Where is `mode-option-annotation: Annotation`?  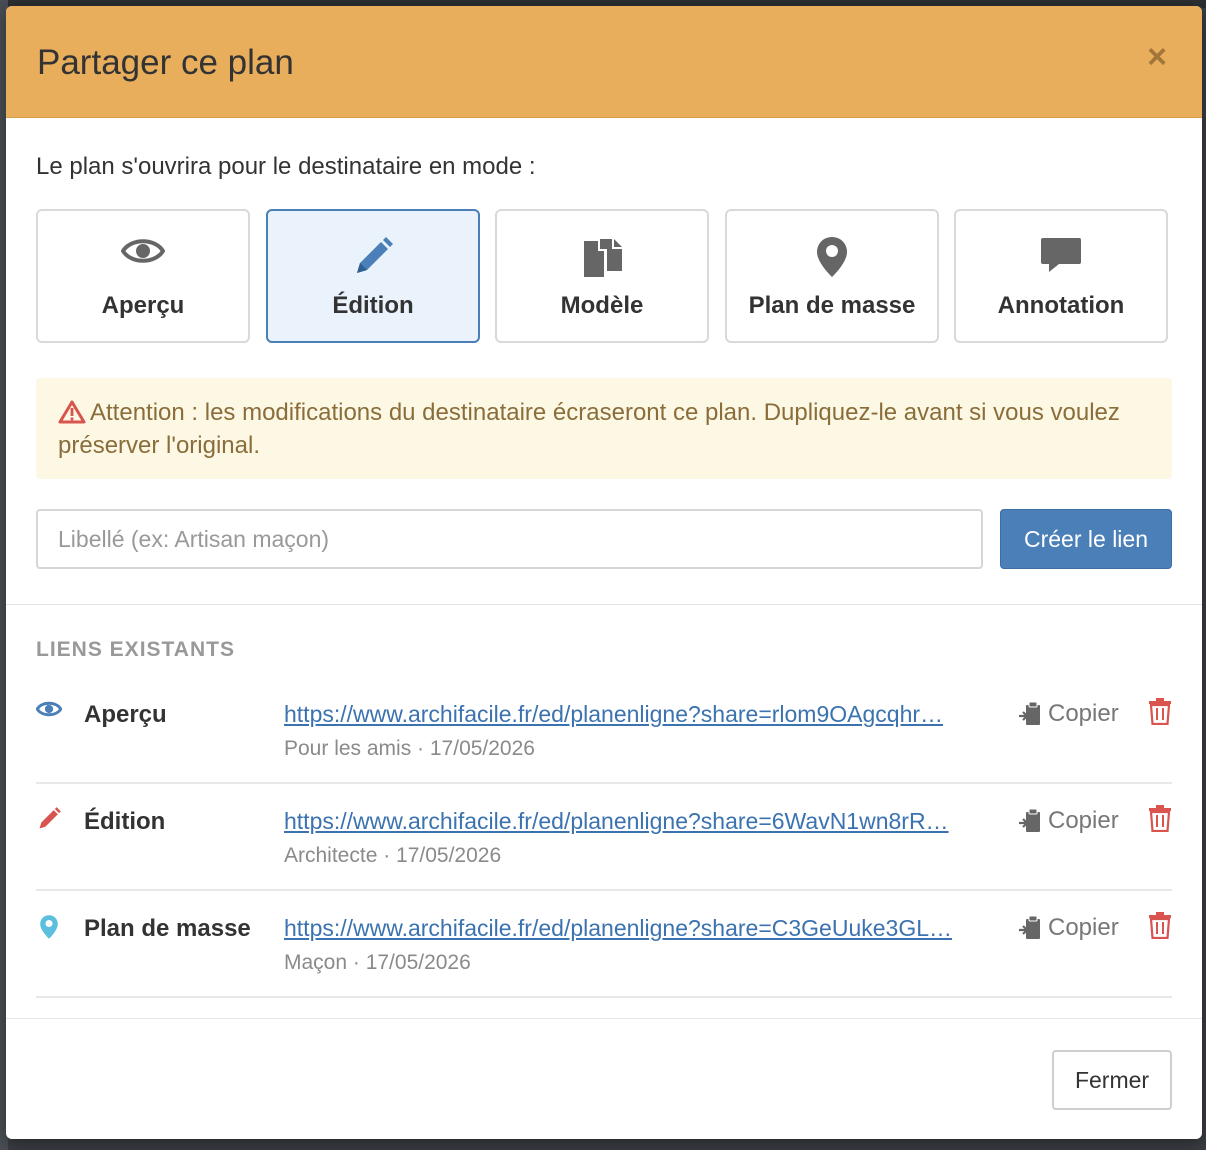
mode-option-annotation: Annotation is located at coordinates (1061, 276).